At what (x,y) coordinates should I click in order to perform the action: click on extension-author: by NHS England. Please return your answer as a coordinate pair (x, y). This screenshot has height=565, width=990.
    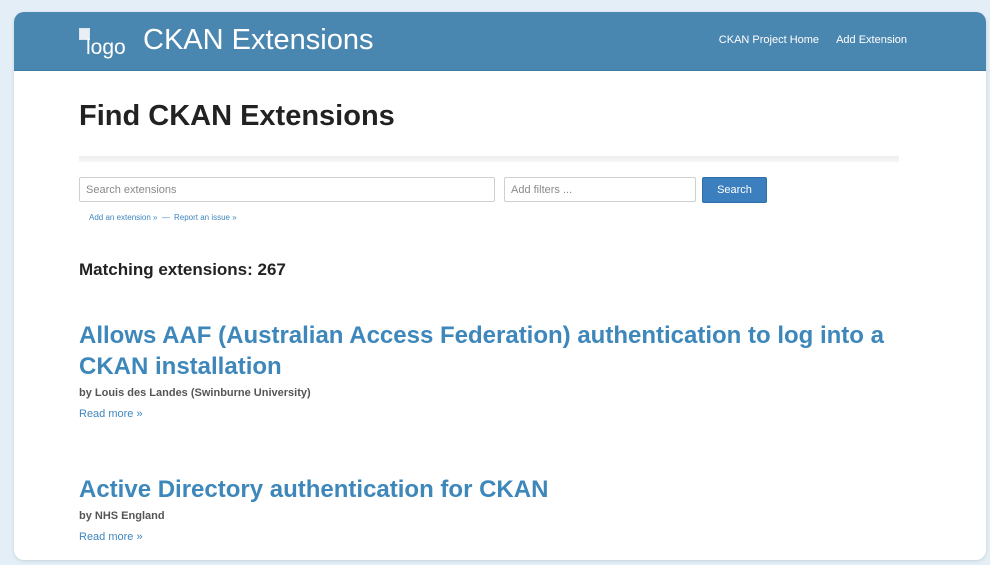
    Looking at the image, I should click on (122, 516).